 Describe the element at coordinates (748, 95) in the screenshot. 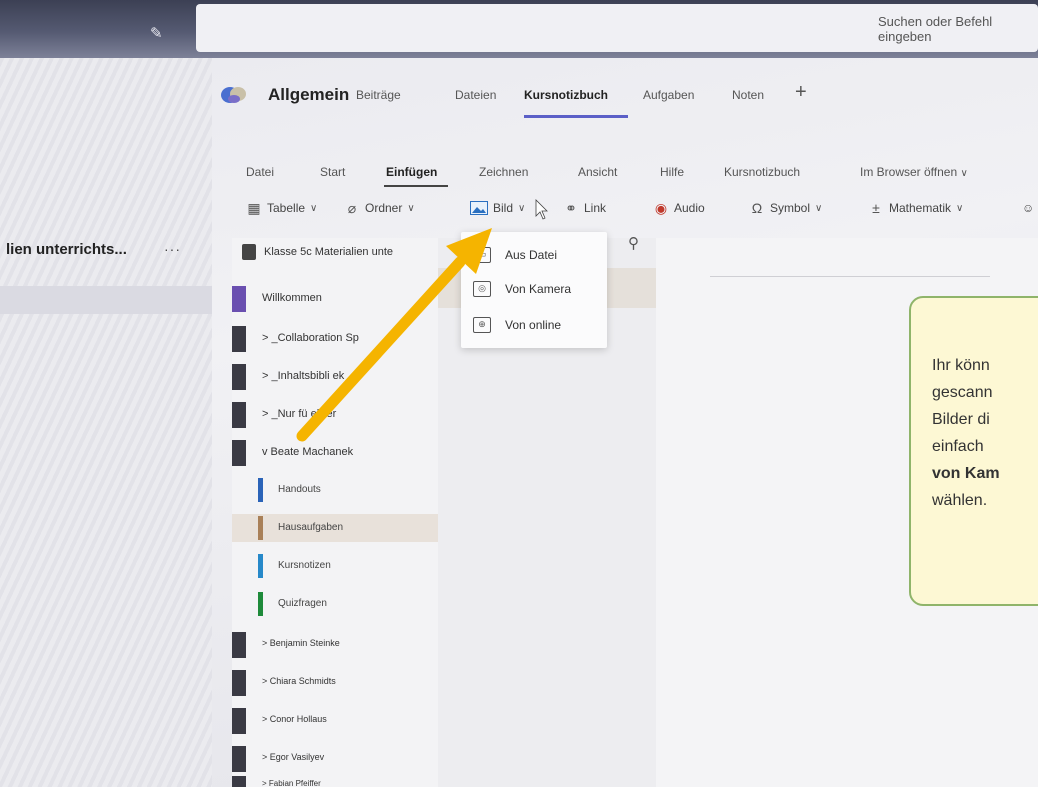

I see `tab-noten: Noten` at that location.